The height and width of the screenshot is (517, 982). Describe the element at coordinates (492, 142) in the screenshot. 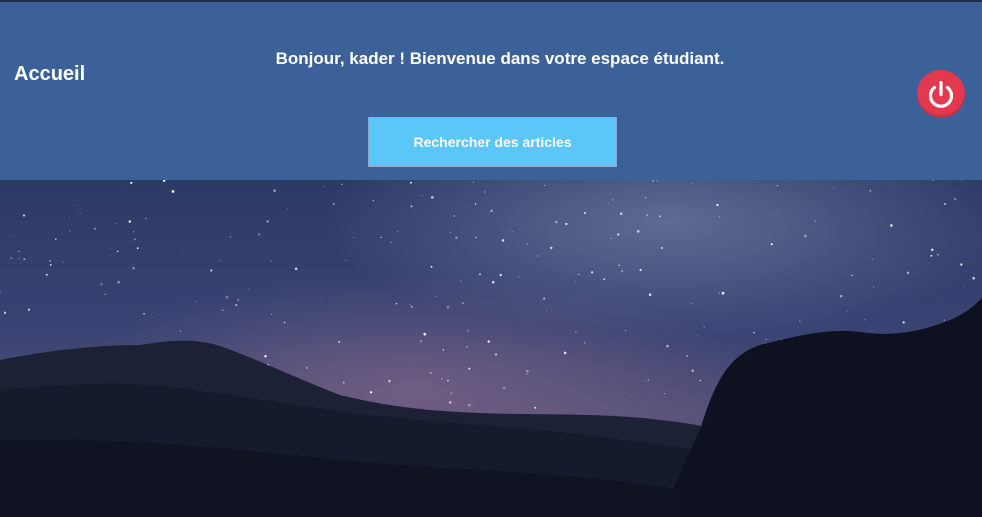

I see `search-articles-button: Rechercher des articles` at that location.